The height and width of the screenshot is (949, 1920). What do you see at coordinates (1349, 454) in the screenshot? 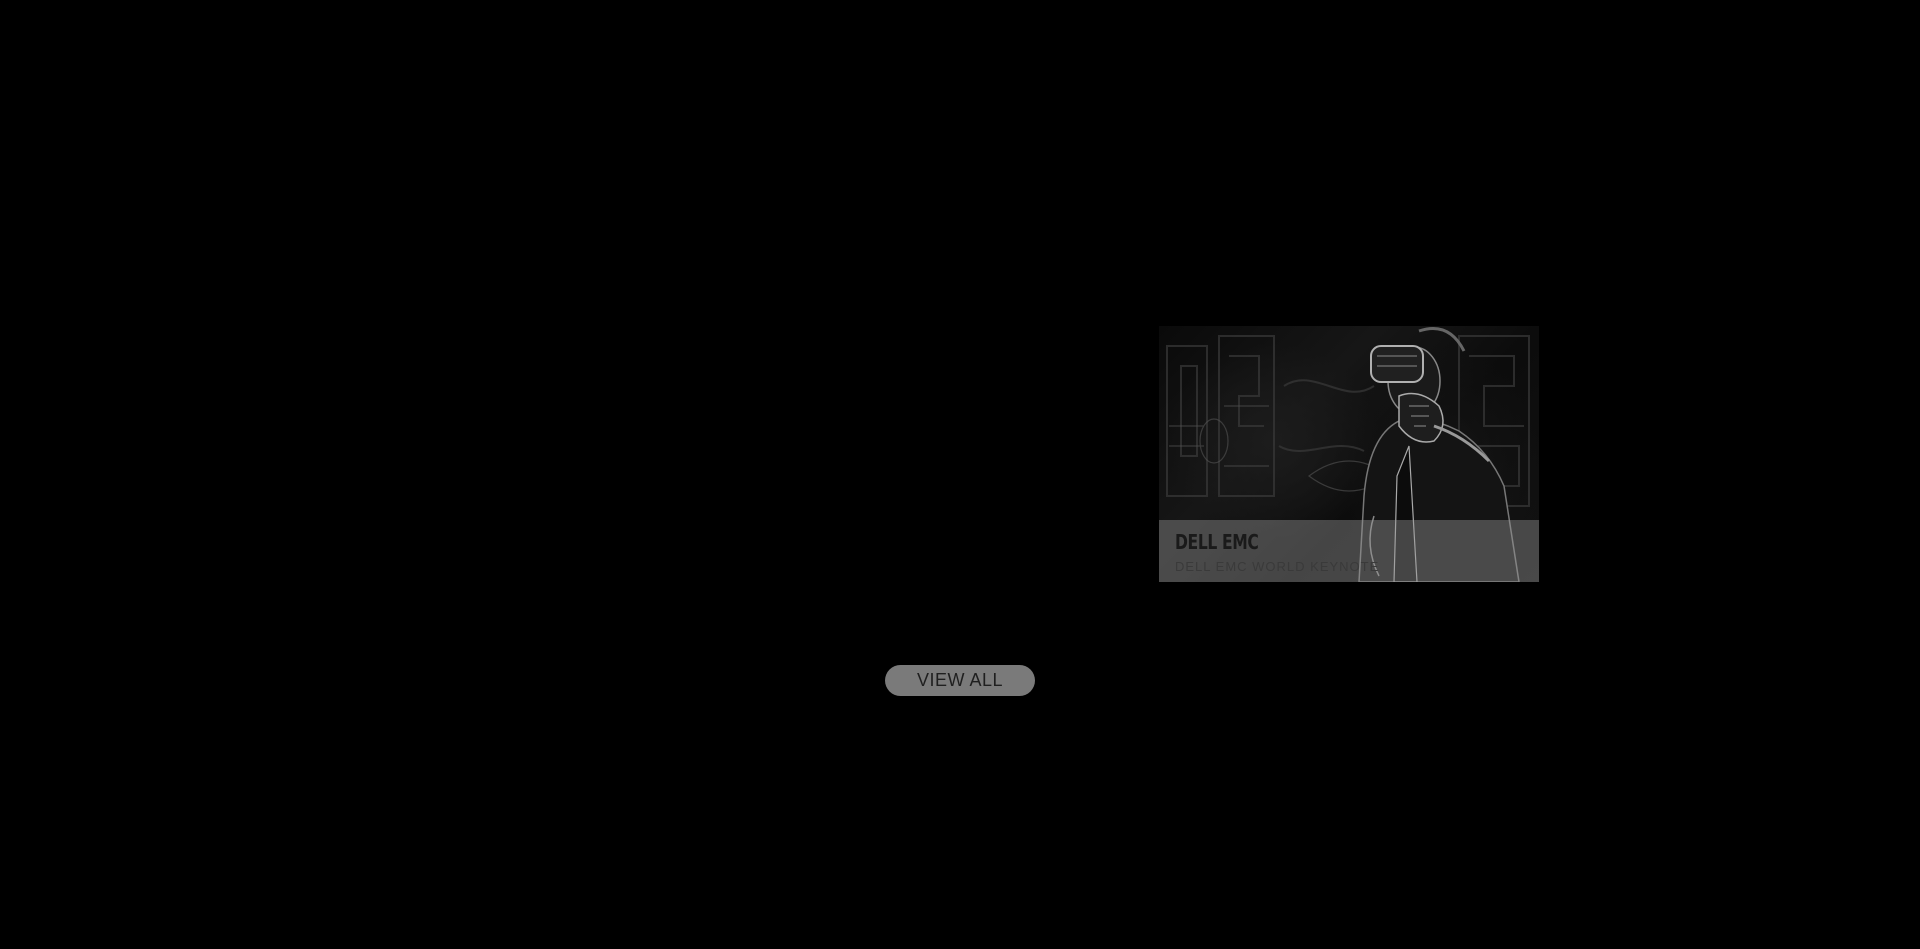
I see `video-card-dell-emc: DELL EMC DELL EMC WORLD KEYNOTE` at bounding box center [1349, 454].